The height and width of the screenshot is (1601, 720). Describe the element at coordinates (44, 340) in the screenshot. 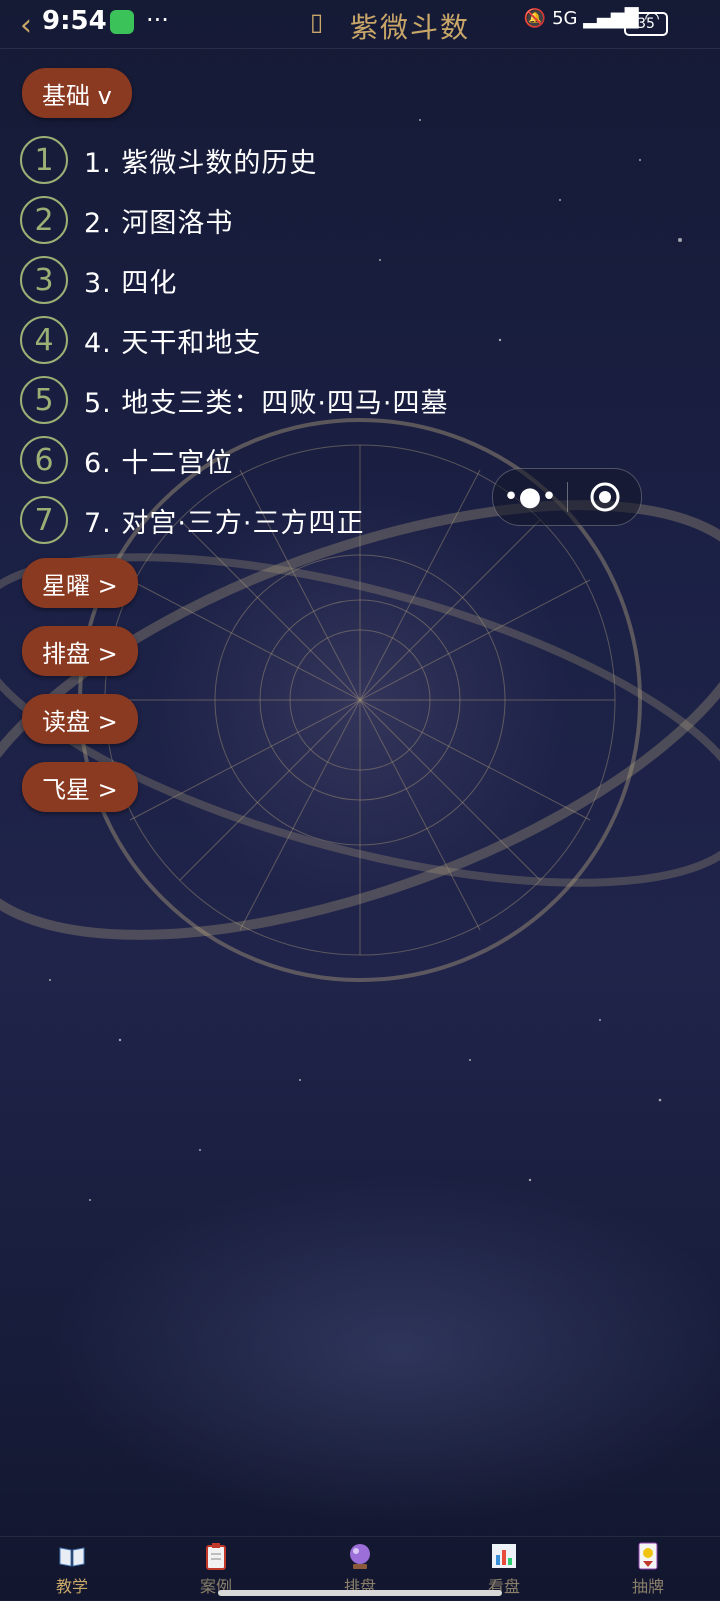

I see `number-circle-icon: 4` at that location.